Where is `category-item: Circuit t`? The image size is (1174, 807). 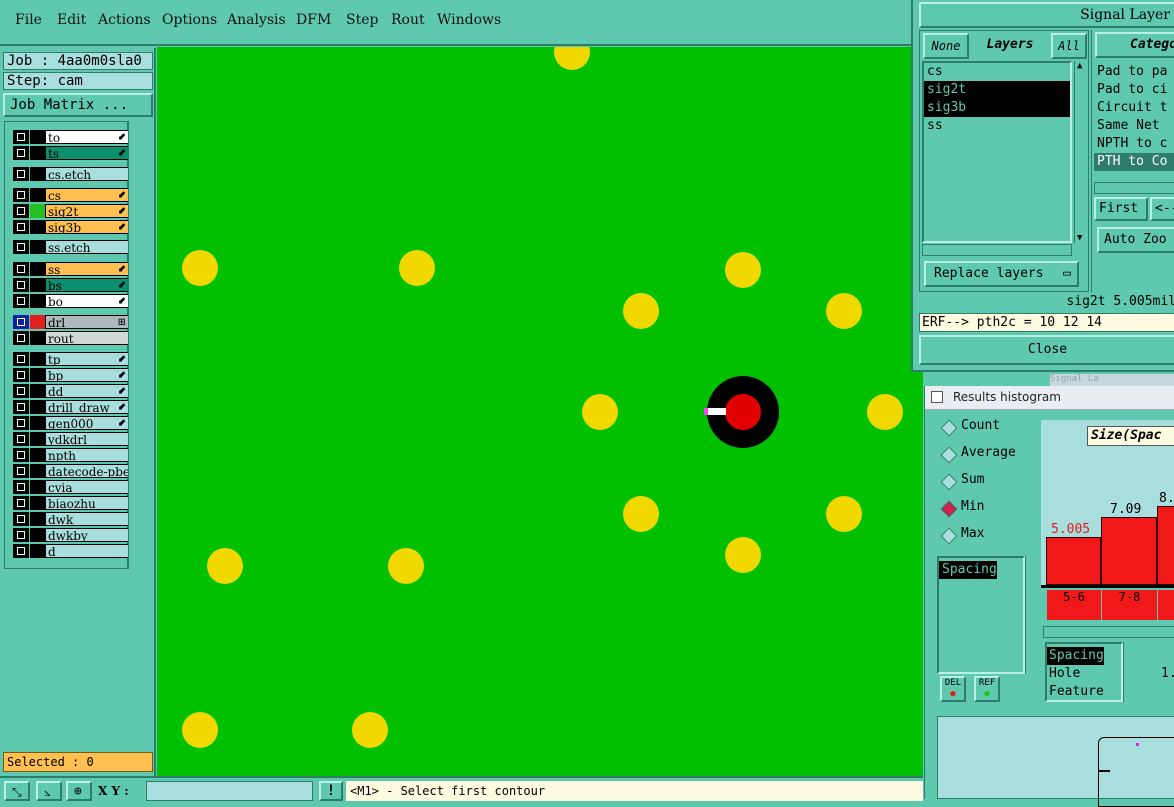 category-item: Circuit t is located at coordinates (1134, 108).